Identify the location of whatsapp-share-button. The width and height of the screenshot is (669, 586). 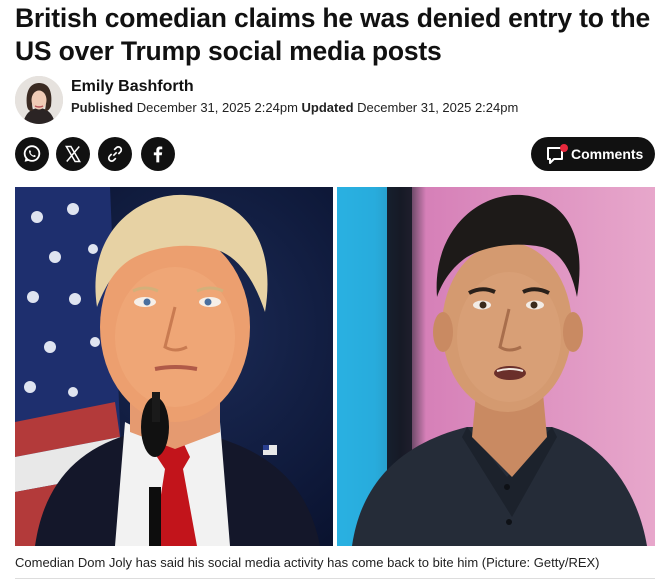
(32, 154).